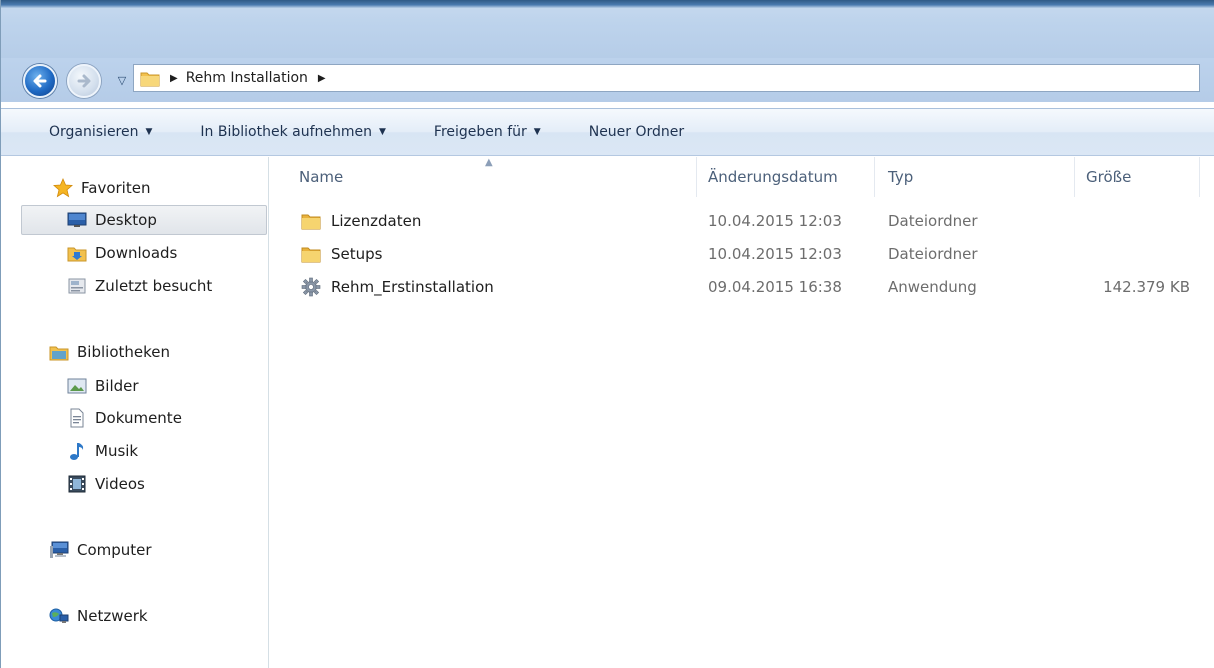 The image size is (1214, 668). What do you see at coordinates (173, 352) in the screenshot?
I see `nav-libraries: Bibliotheken` at bounding box center [173, 352].